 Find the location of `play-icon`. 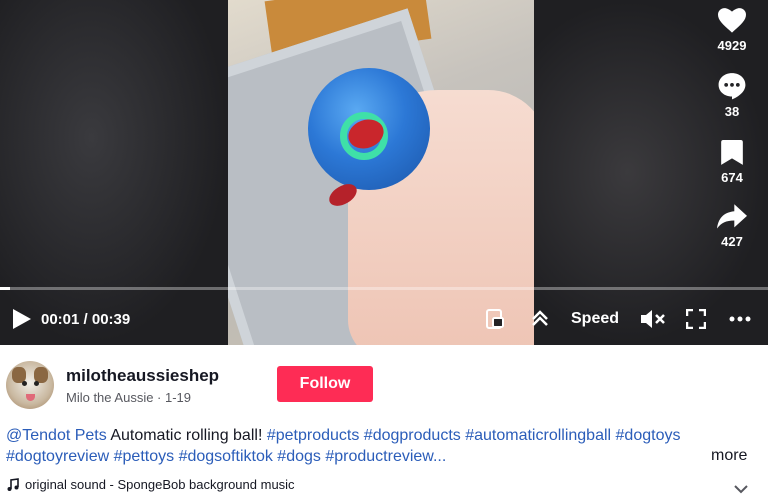

play-icon is located at coordinates (22, 319).